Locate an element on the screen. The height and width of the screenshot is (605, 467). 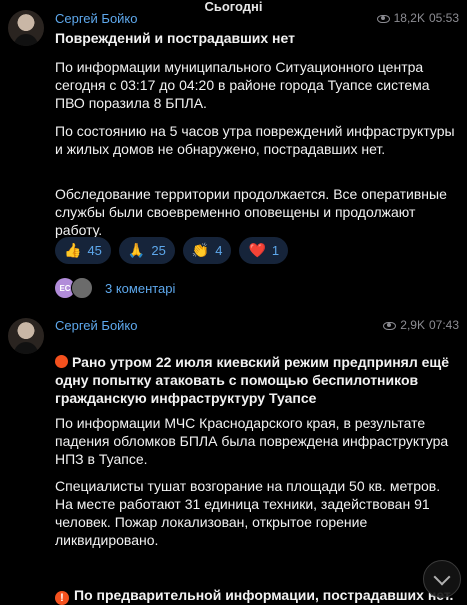
comments-count: 3 коментарі is located at coordinates (140, 288).